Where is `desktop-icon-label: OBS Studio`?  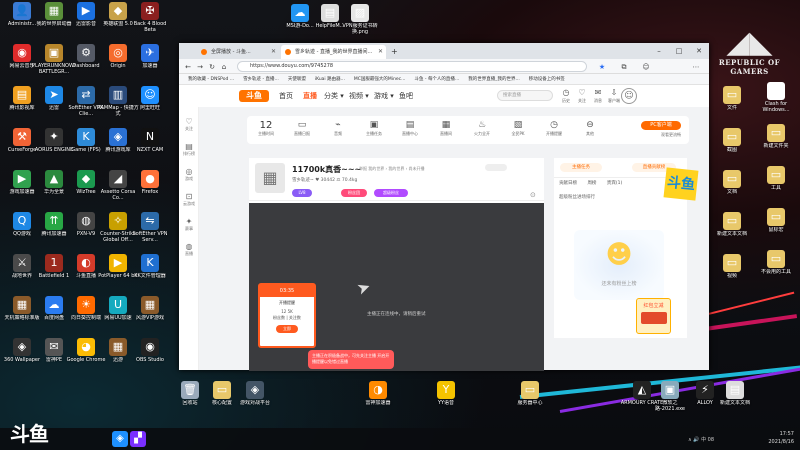
desktop-icon-label: OBS Studio is located at coordinates (150, 360).